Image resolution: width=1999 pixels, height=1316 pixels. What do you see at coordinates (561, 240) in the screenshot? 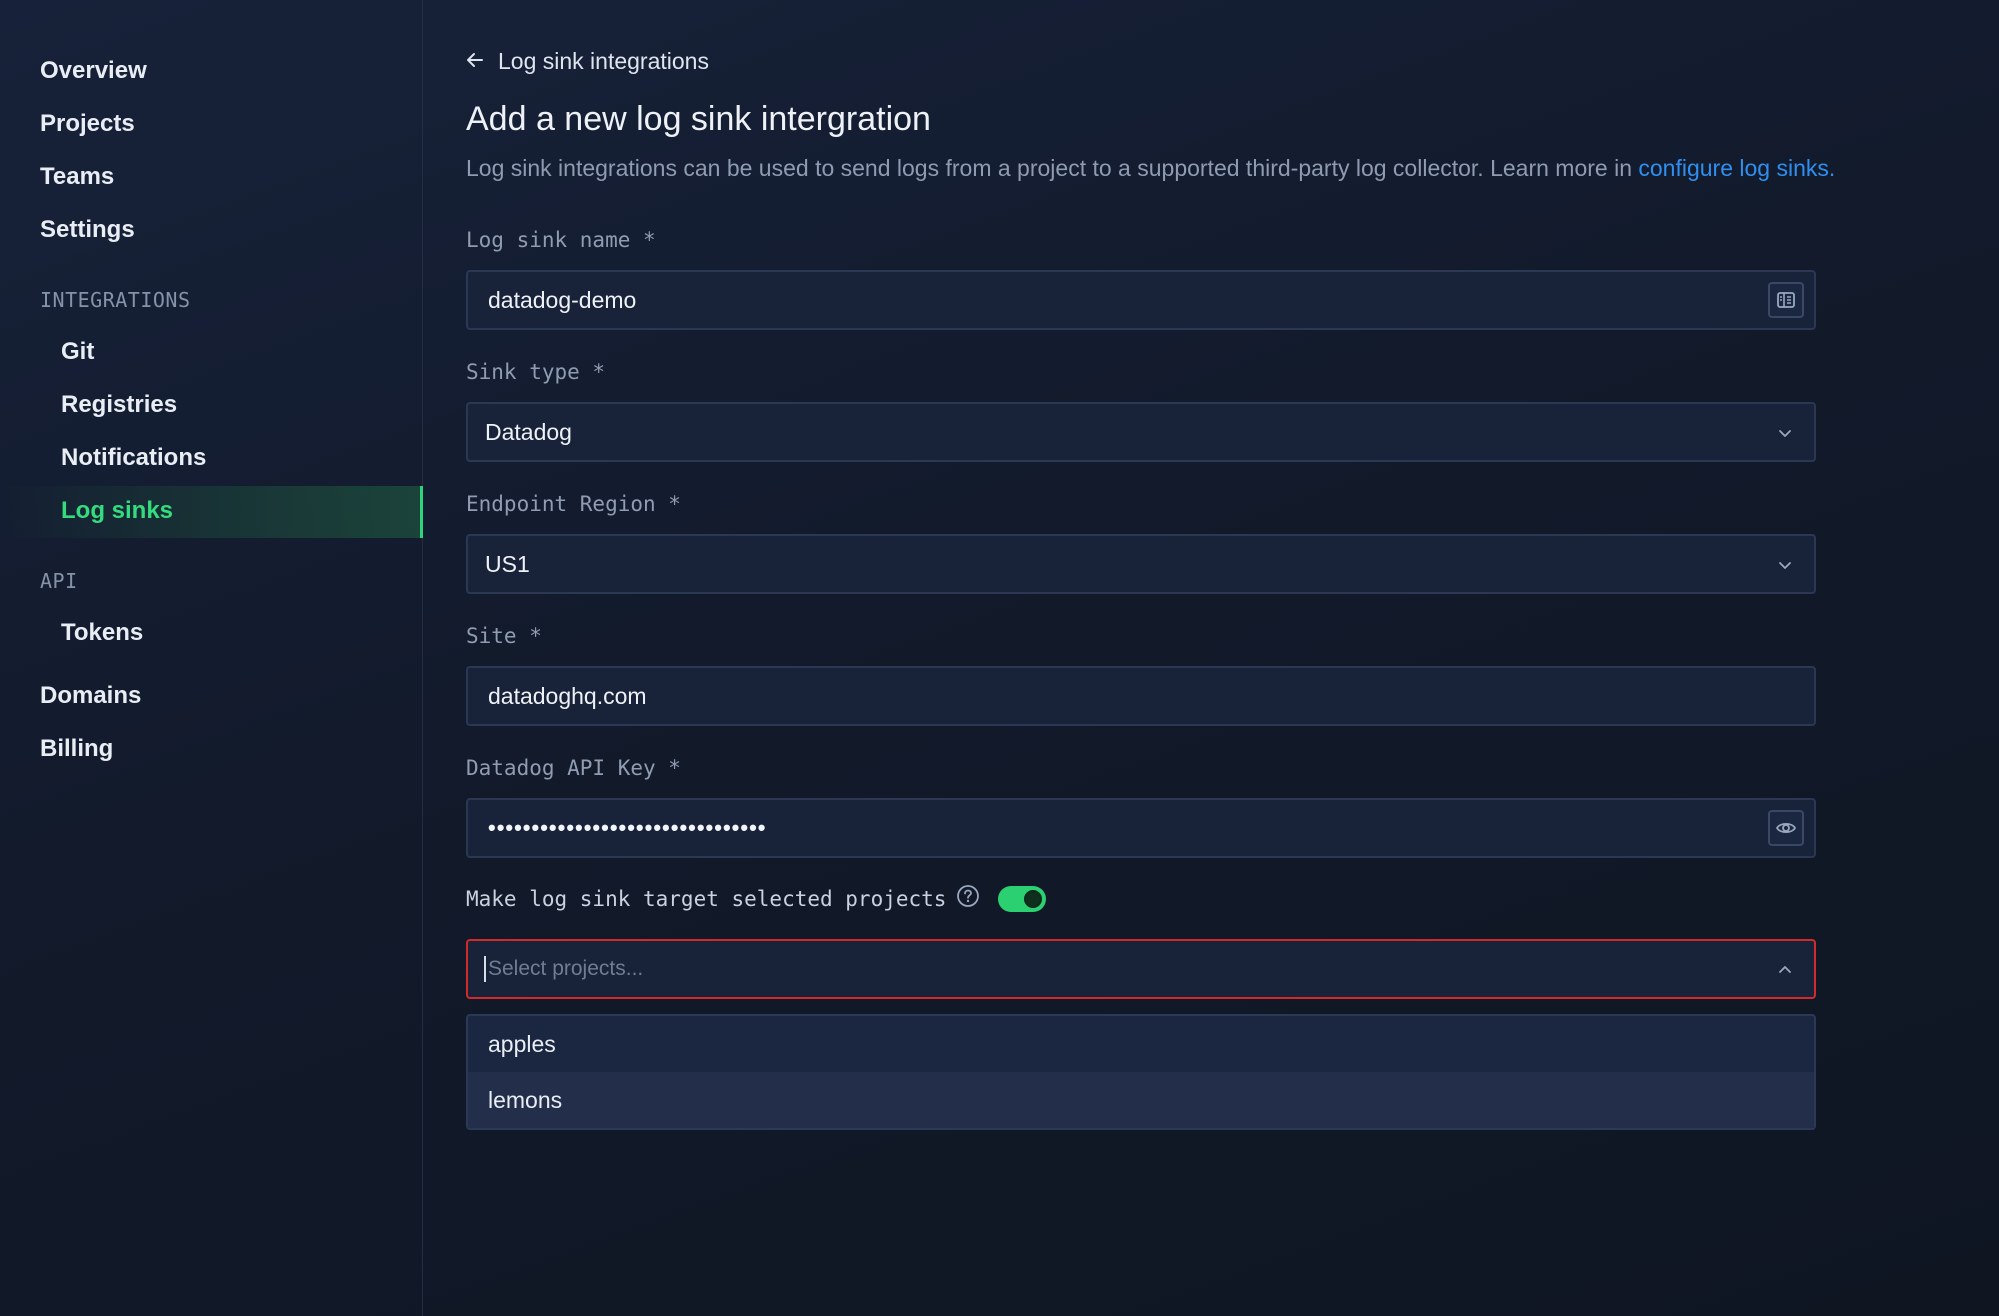
I see `log-sink-name-label: Log sink name *` at bounding box center [561, 240].